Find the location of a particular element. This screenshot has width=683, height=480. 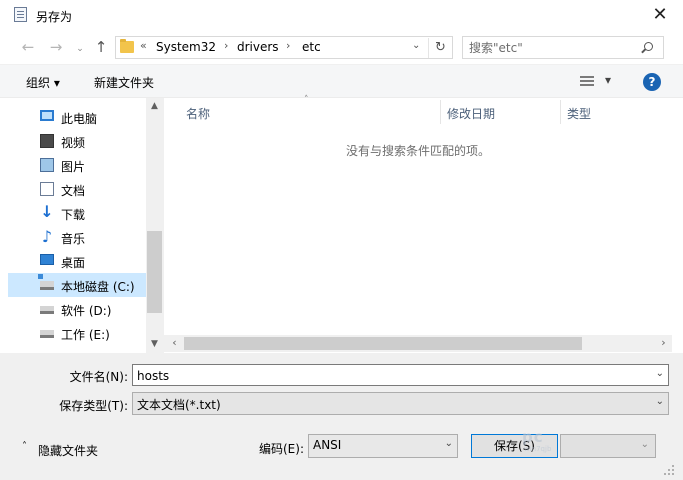

column-header-label: 名称 is located at coordinates (198, 114).